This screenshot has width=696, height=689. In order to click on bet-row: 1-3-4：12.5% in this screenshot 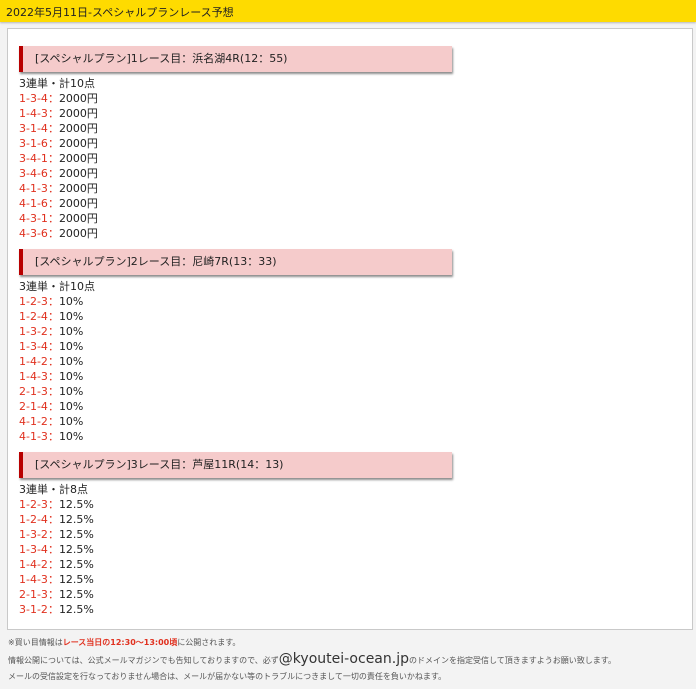, I will do `click(56, 549)`.